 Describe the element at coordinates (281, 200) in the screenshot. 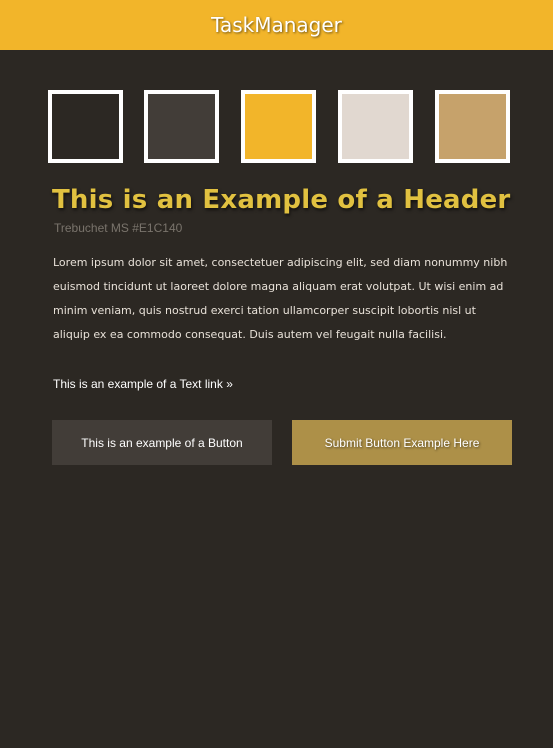

I see `page-header: This is an Example of a Header` at that location.